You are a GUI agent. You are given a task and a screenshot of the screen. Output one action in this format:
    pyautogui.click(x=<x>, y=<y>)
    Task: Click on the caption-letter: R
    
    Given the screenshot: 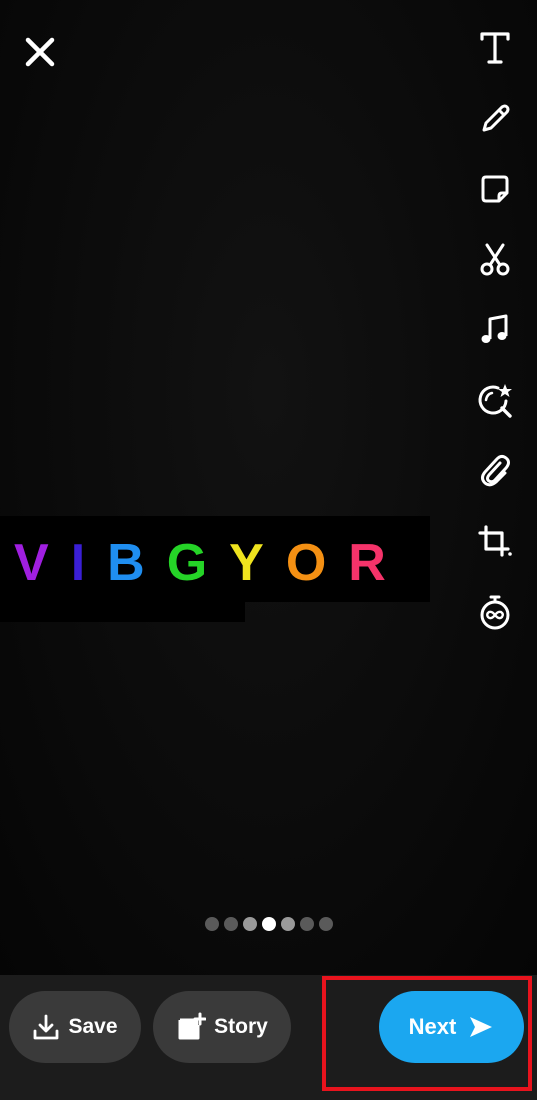 What is the action you would take?
    pyautogui.click(x=367, y=563)
    